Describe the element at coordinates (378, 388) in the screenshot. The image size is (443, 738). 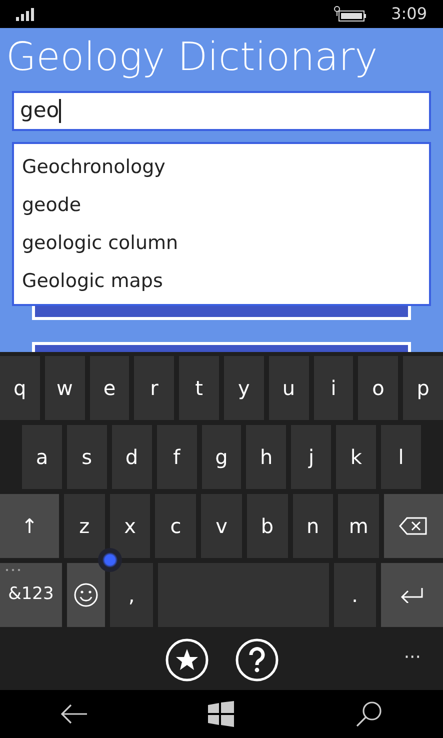
I see `key: o` at that location.